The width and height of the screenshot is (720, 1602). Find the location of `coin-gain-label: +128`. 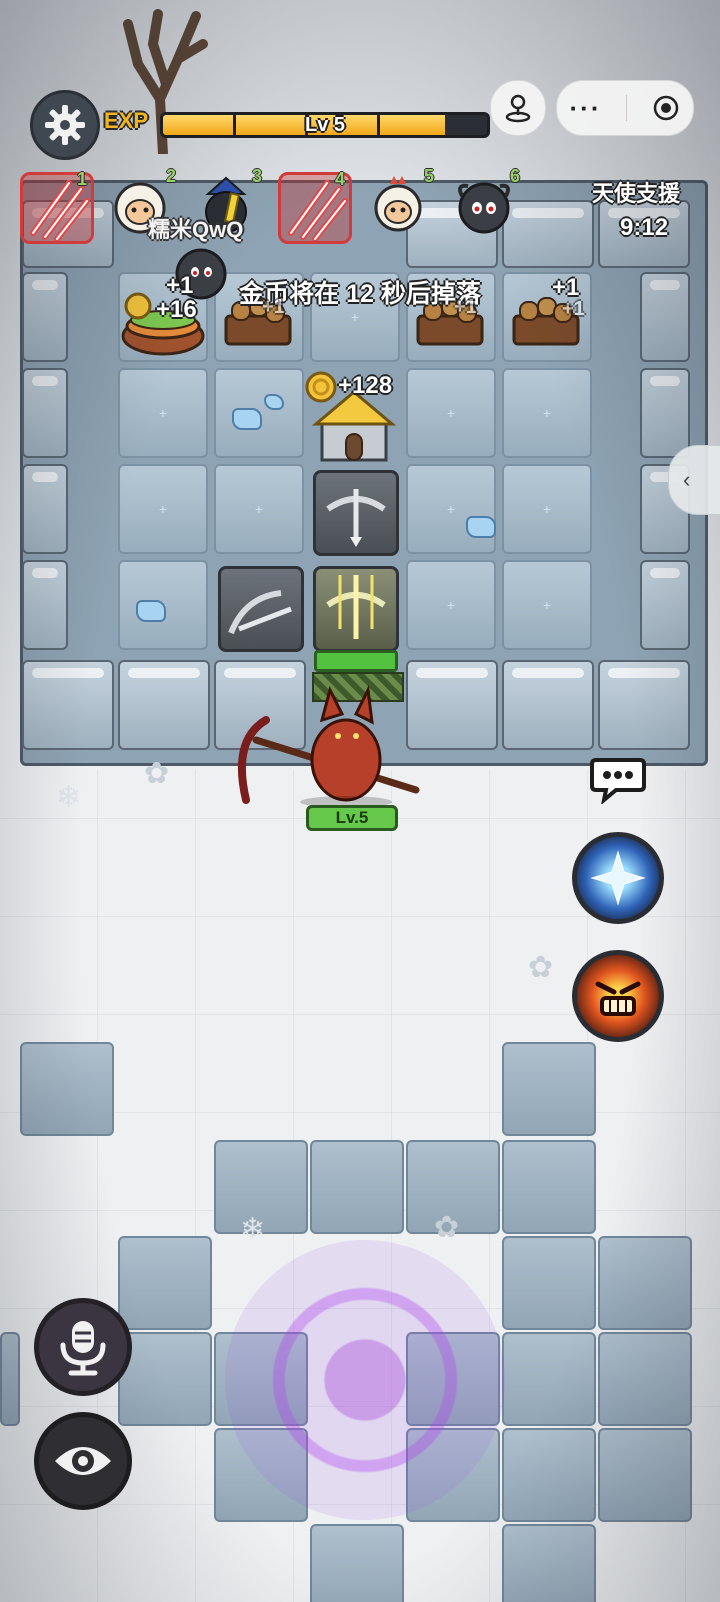

coin-gain-label: +128 is located at coordinates (365, 385).